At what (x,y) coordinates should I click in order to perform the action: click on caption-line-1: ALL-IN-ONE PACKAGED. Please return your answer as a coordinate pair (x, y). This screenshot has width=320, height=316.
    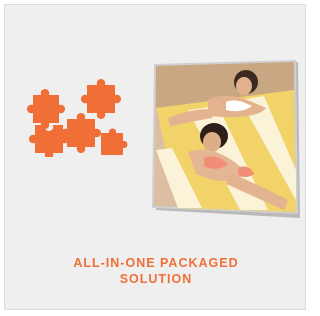
    Looking at the image, I should click on (156, 263).